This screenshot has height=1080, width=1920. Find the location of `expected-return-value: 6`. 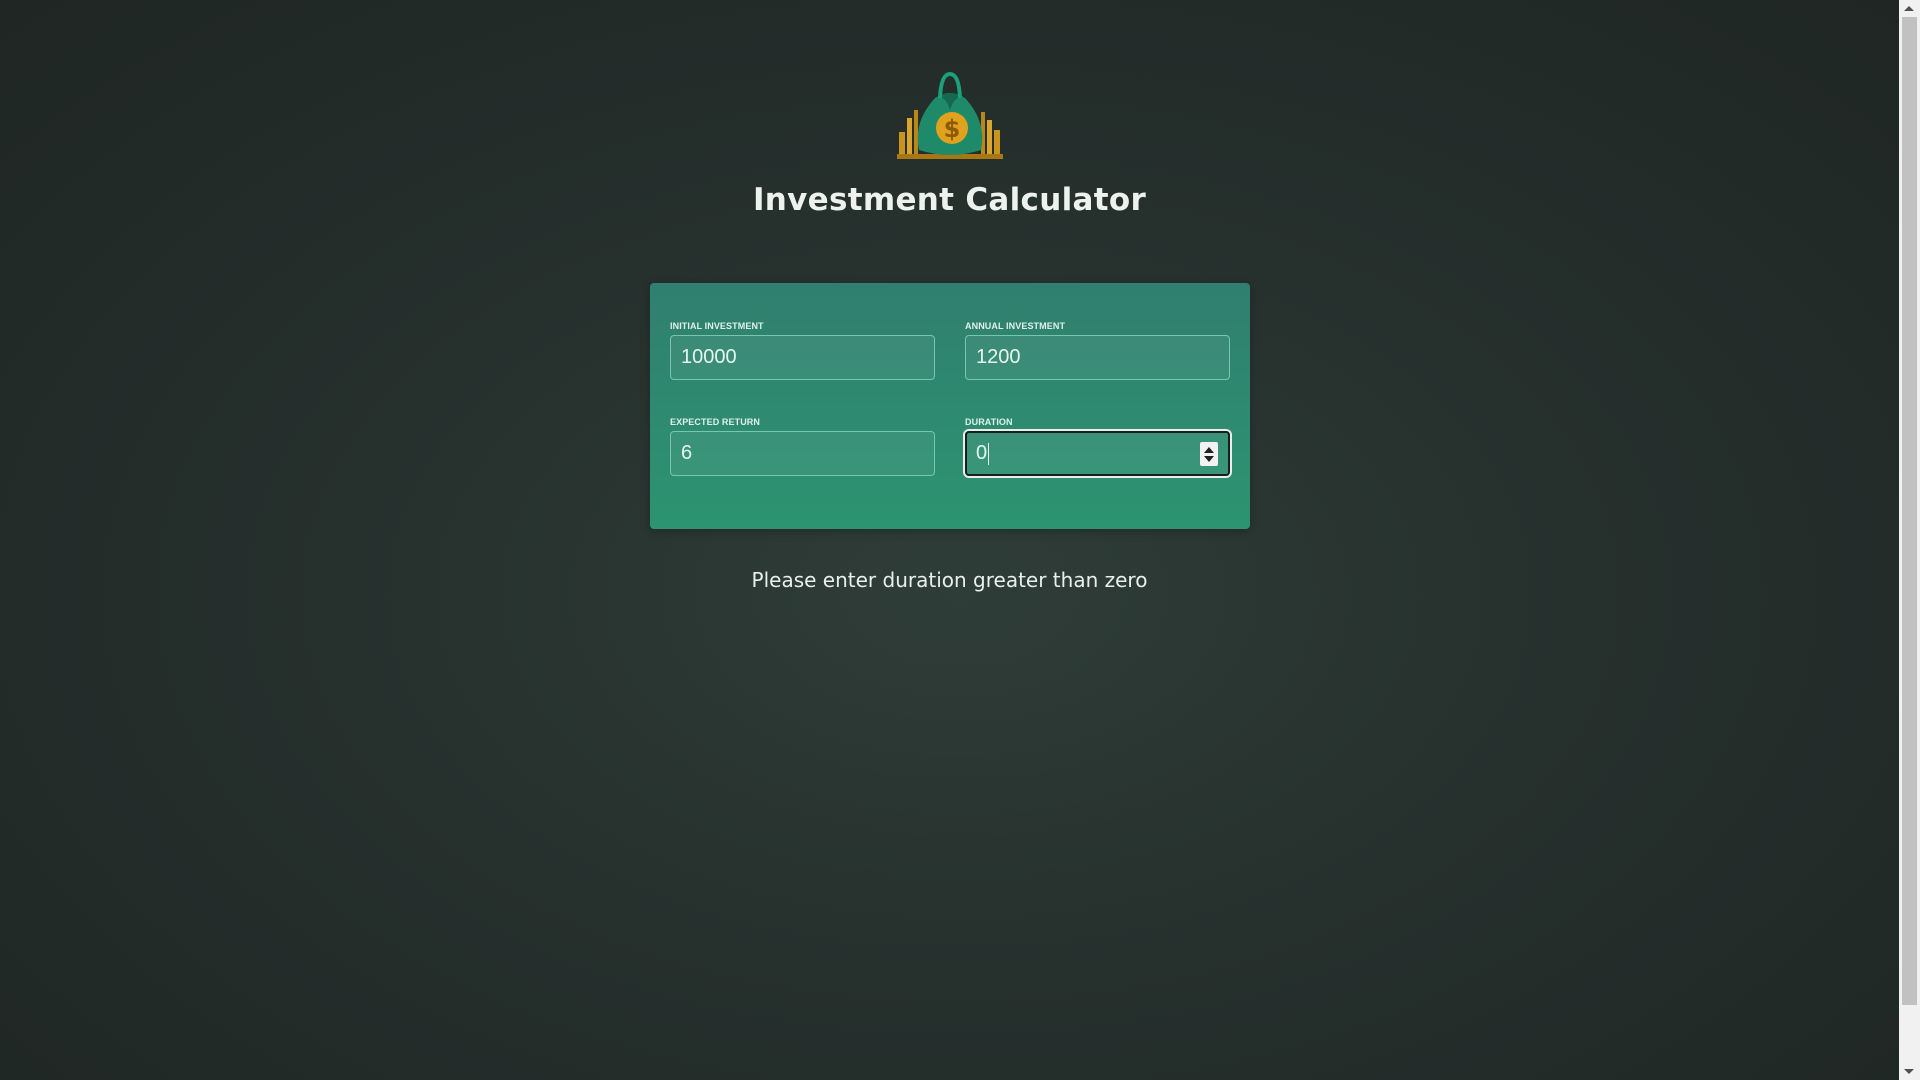

expected-return-value: 6 is located at coordinates (687, 453).